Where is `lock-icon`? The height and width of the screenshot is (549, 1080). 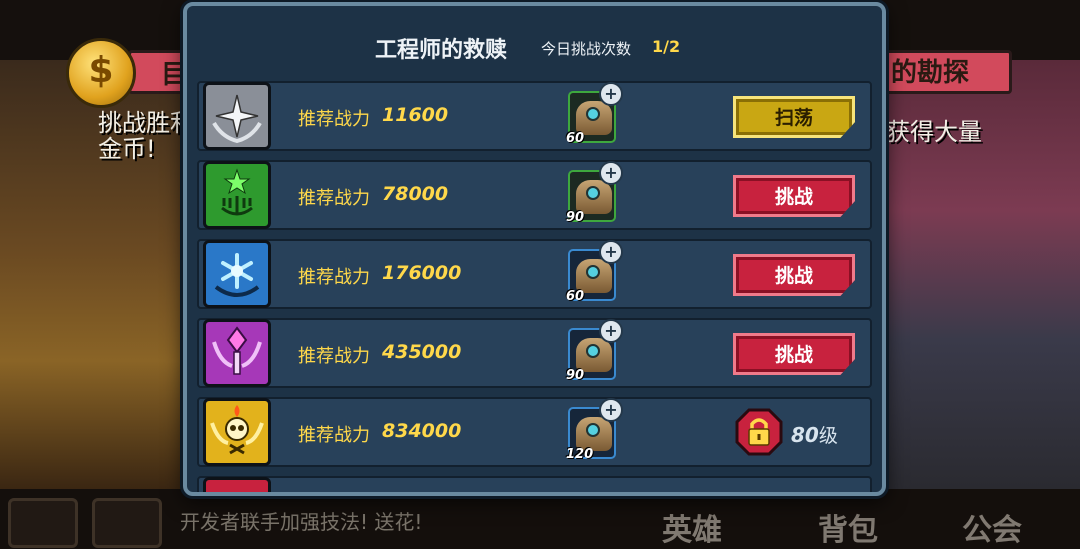 lock-icon is located at coordinates (759, 432).